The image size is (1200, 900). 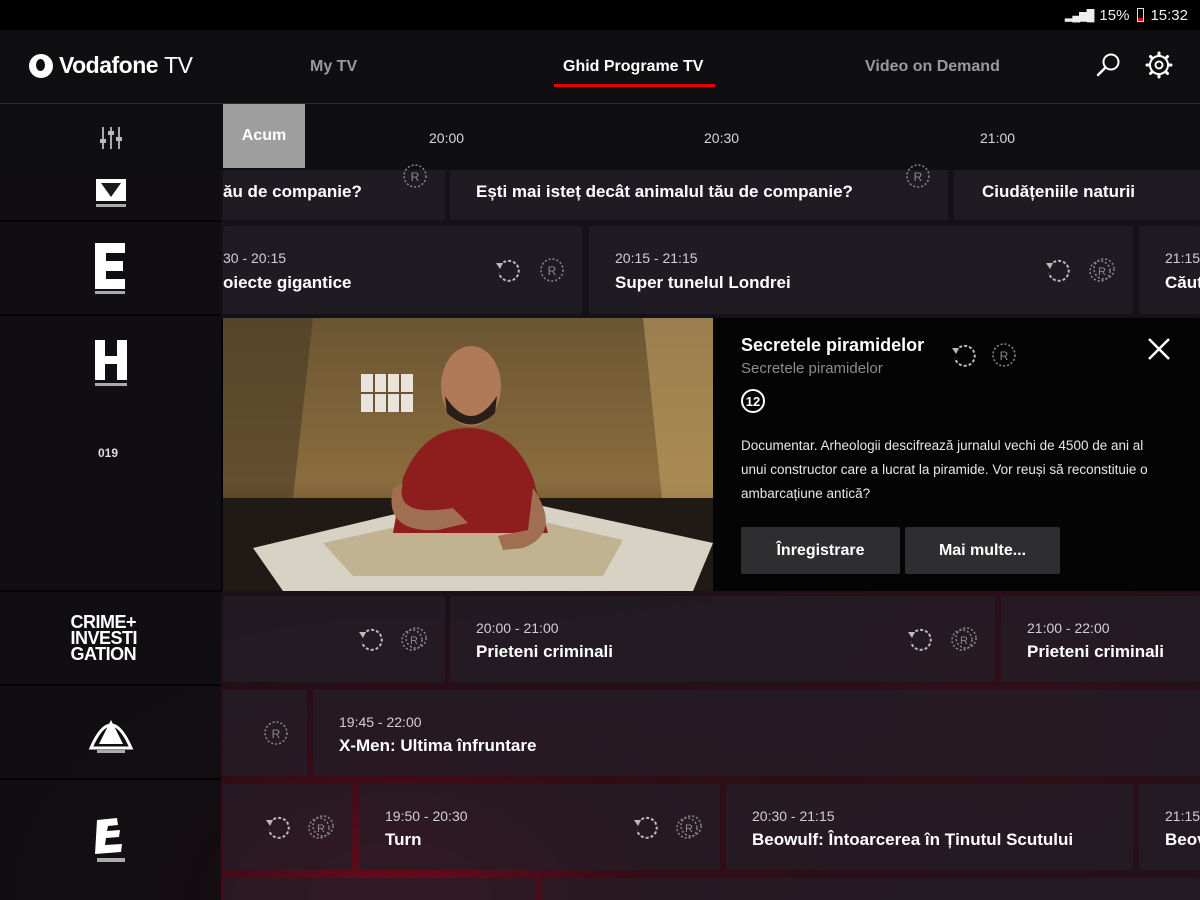 What do you see at coordinates (812, 368) in the screenshot?
I see `program-subtitle: Secretele piramidelor` at bounding box center [812, 368].